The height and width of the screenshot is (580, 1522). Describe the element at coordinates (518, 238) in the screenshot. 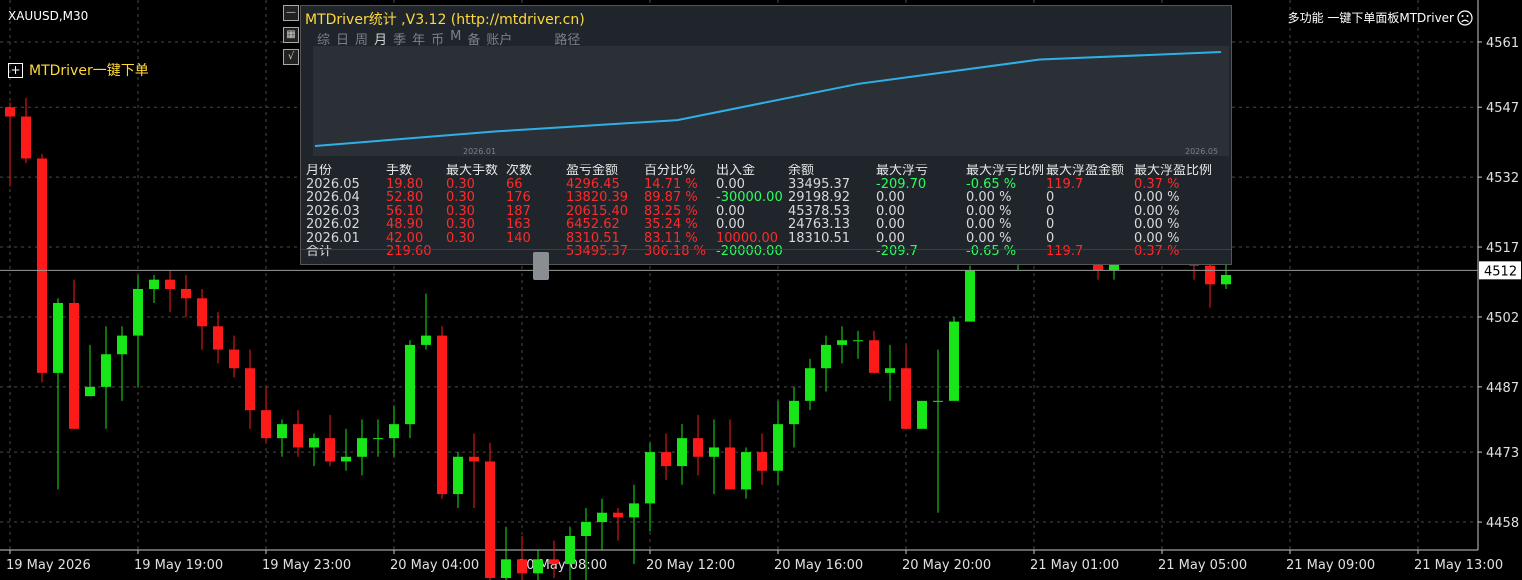

I see `table-cell: 140` at that location.